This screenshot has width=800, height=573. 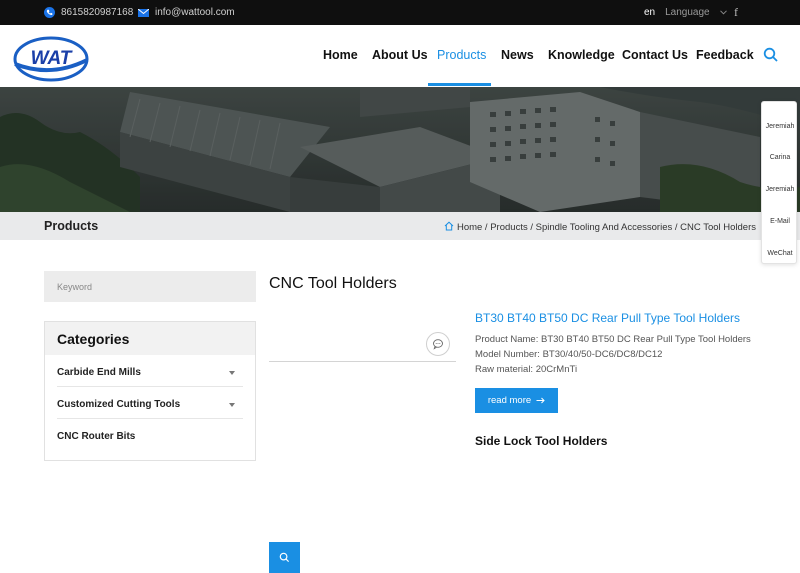 What do you see at coordinates (333, 283) in the screenshot?
I see `section-title: CNC Tool Holders` at bounding box center [333, 283].